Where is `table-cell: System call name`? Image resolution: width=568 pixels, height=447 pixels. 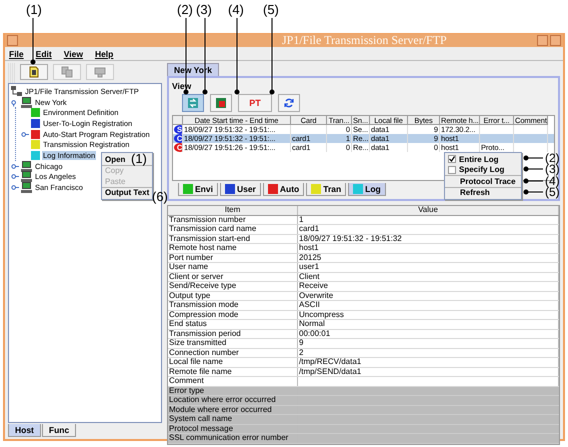
table-cell: System call name is located at coordinates (233, 419).